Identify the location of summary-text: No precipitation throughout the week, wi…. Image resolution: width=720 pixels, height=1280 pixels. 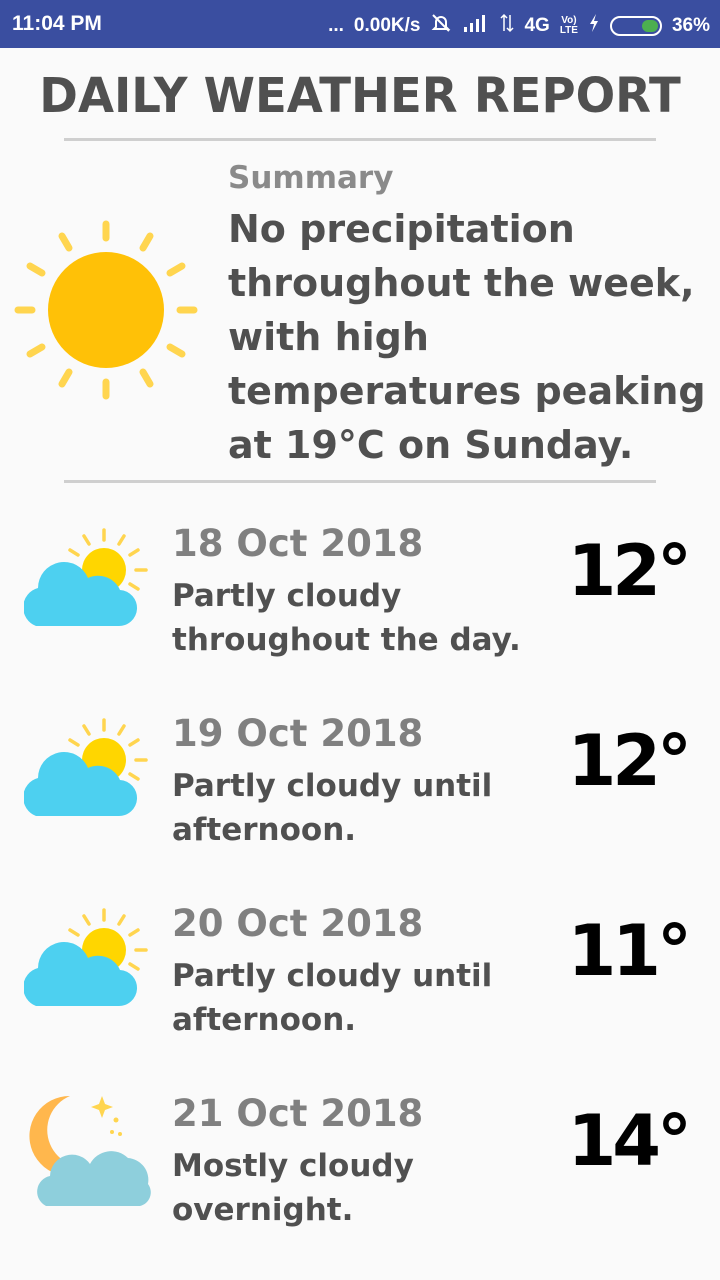
(467, 337).